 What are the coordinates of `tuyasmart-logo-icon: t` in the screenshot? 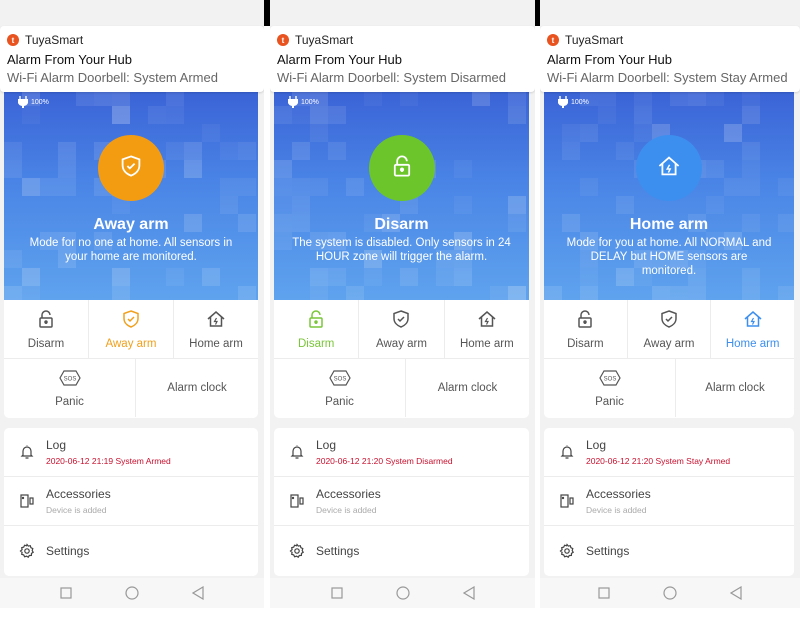 It's located at (283, 40).